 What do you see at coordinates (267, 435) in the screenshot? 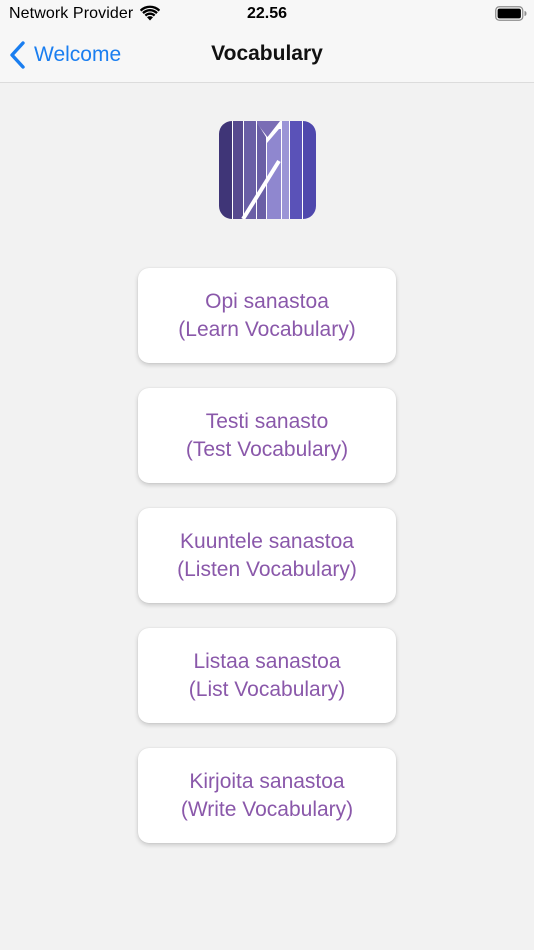
I see `test-vocabulary-button: Testi sanasto (Test Vocabulary)` at bounding box center [267, 435].